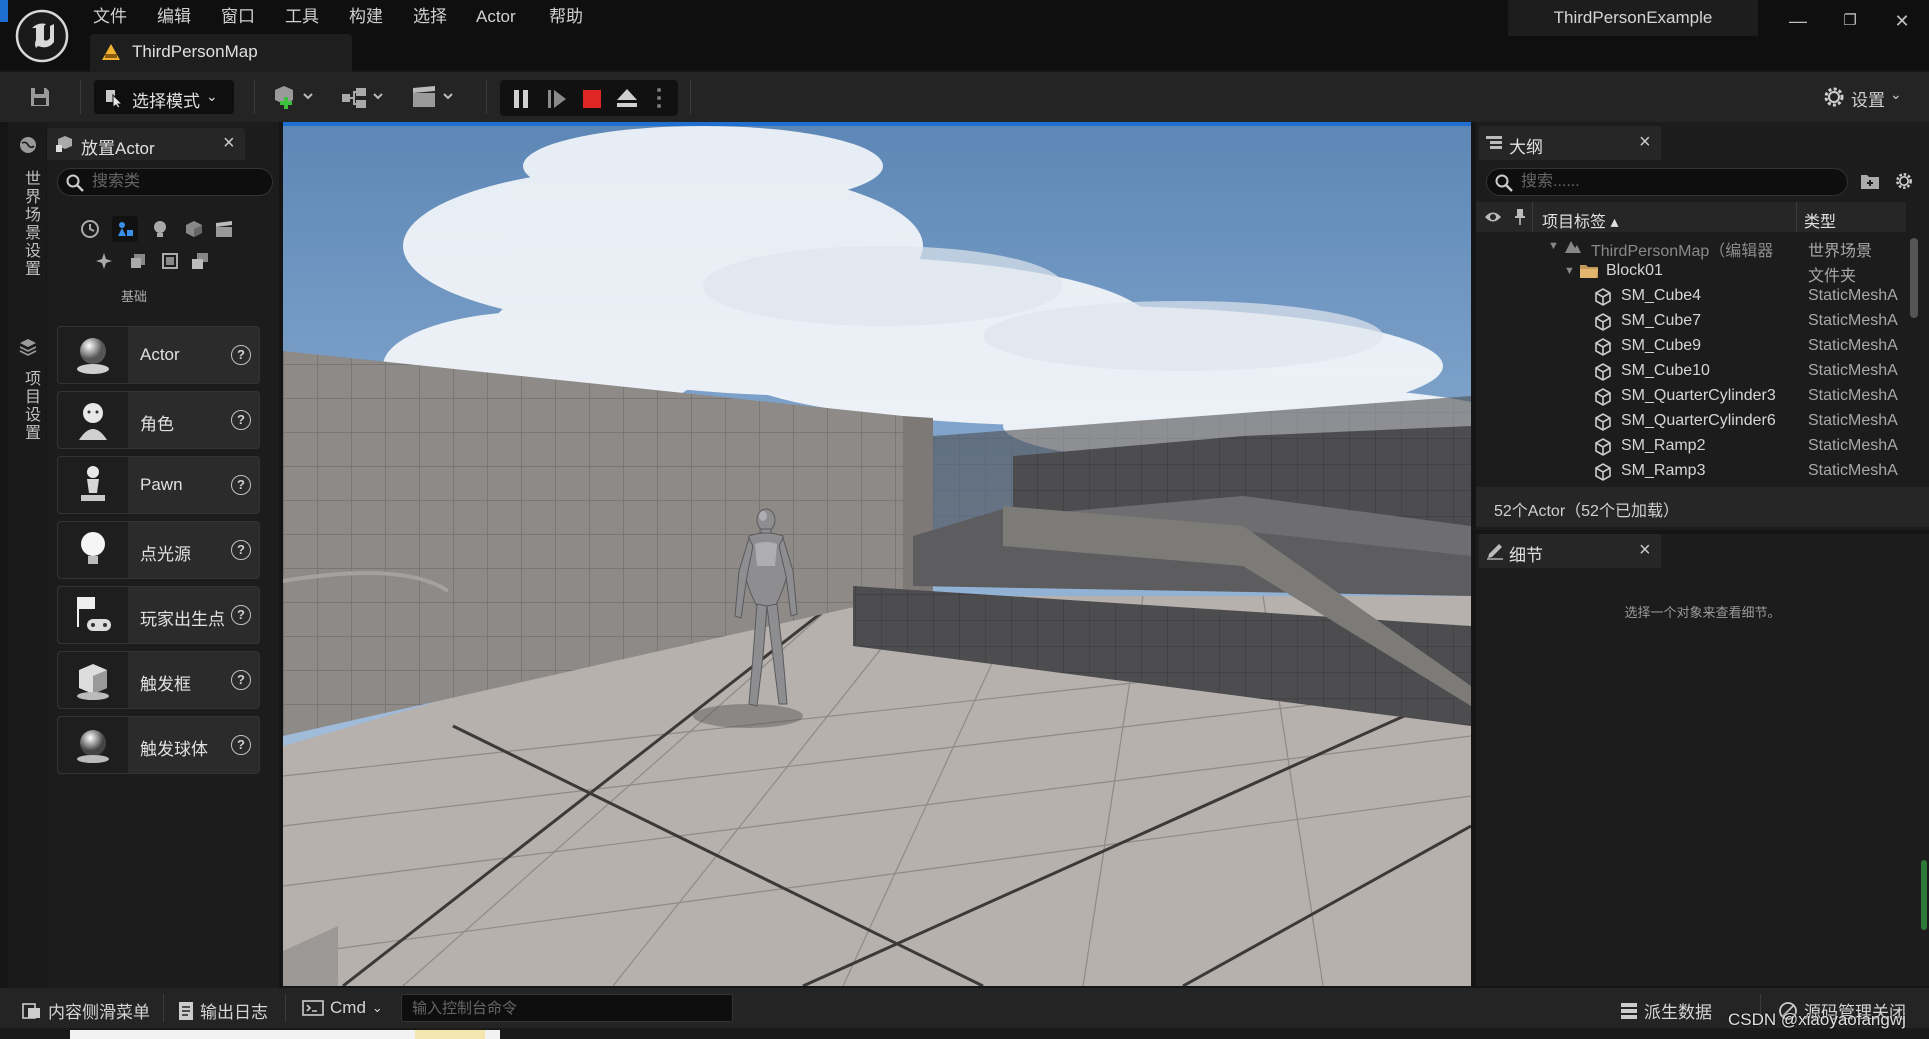 The image size is (1929, 1039). Describe the element at coordinates (160, 229) in the screenshot. I see `lights-category-icon` at that location.